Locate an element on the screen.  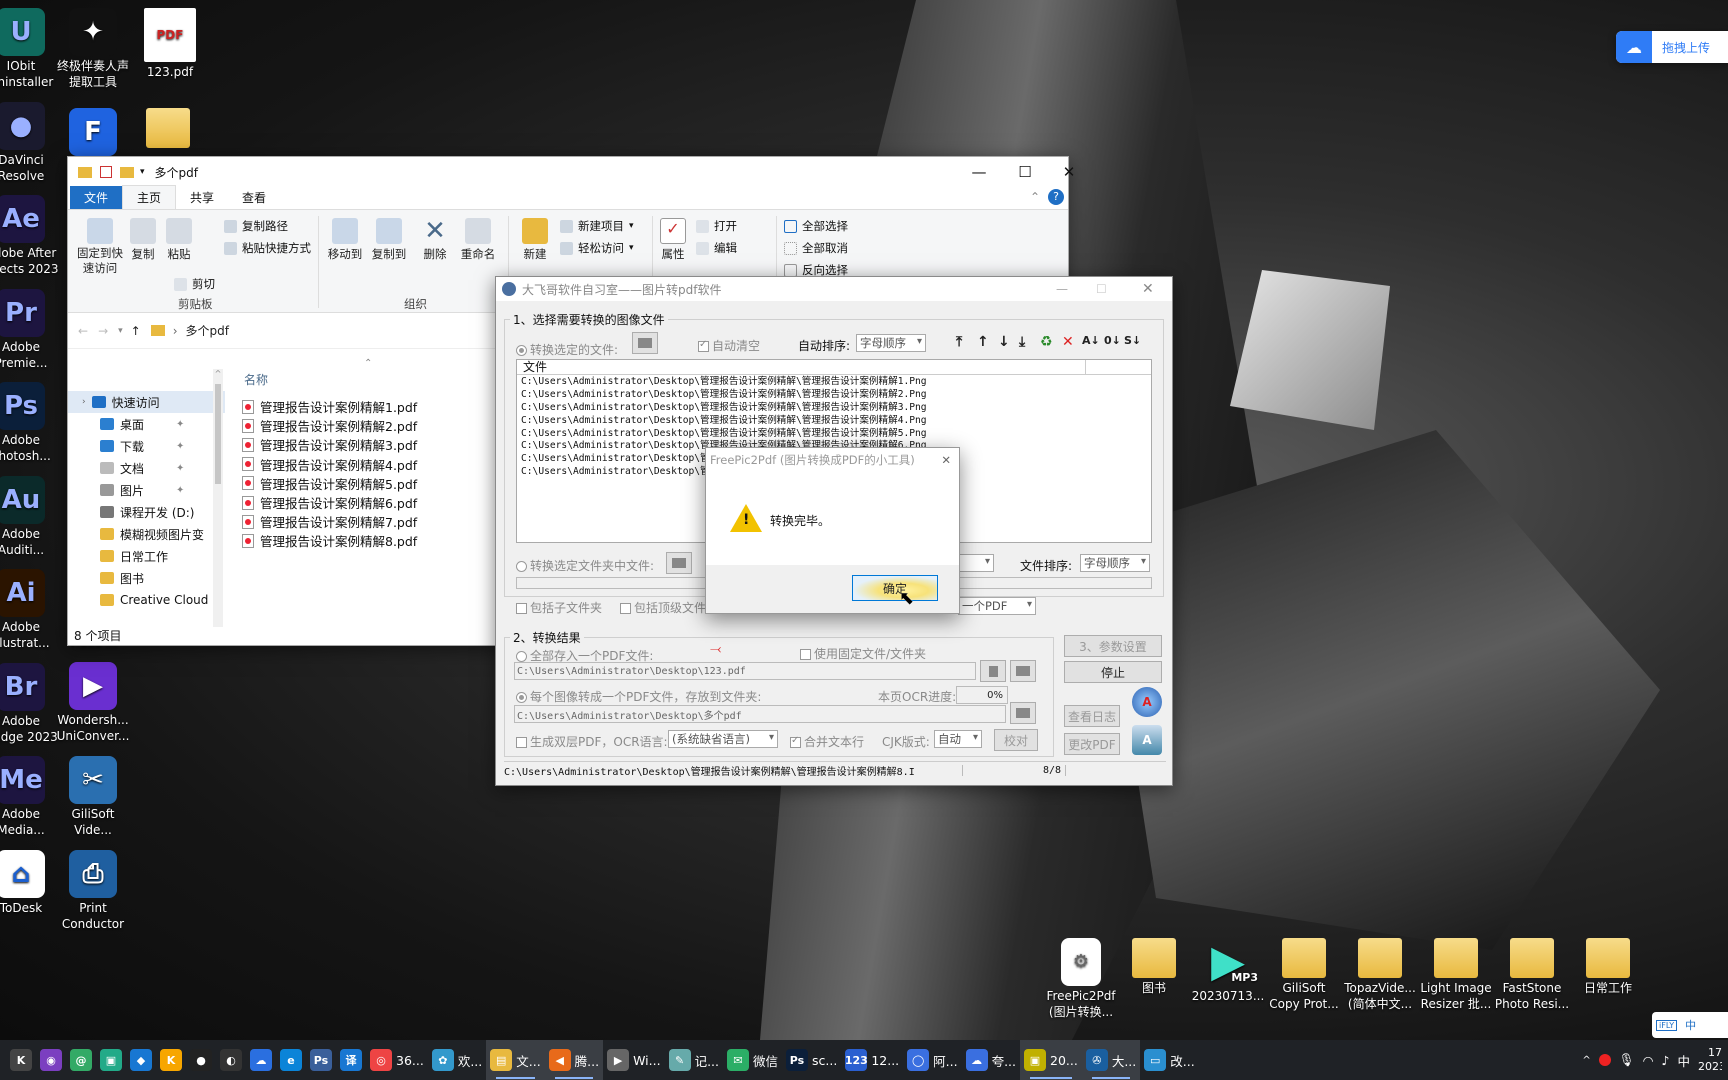
dual-layer-checkbox: 生成双层PDF，OCR语言: is located at coordinates (592, 741).